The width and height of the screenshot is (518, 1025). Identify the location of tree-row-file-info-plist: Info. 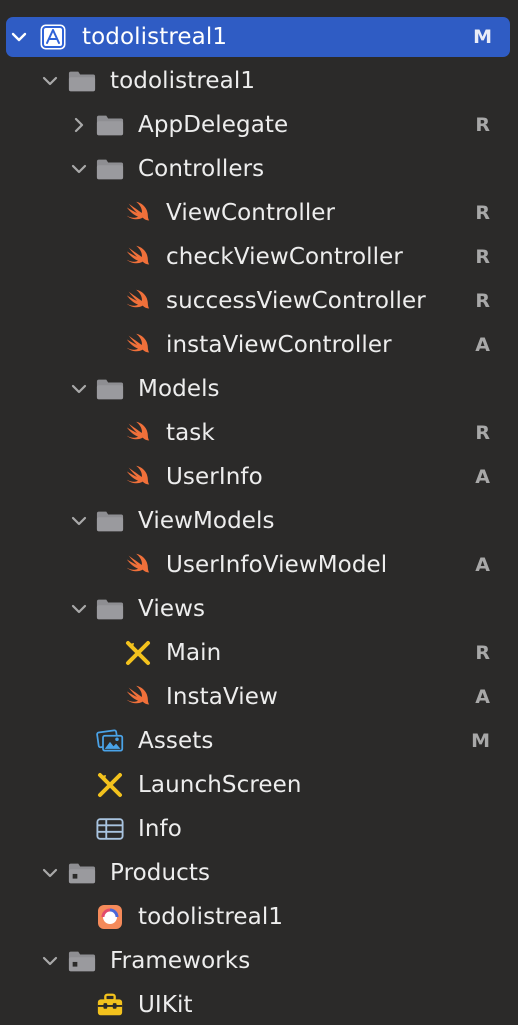
(258, 829).